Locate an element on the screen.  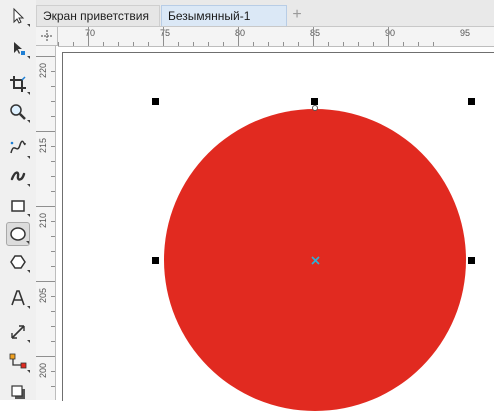
ruler-label: 85 is located at coordinates (315, 33).